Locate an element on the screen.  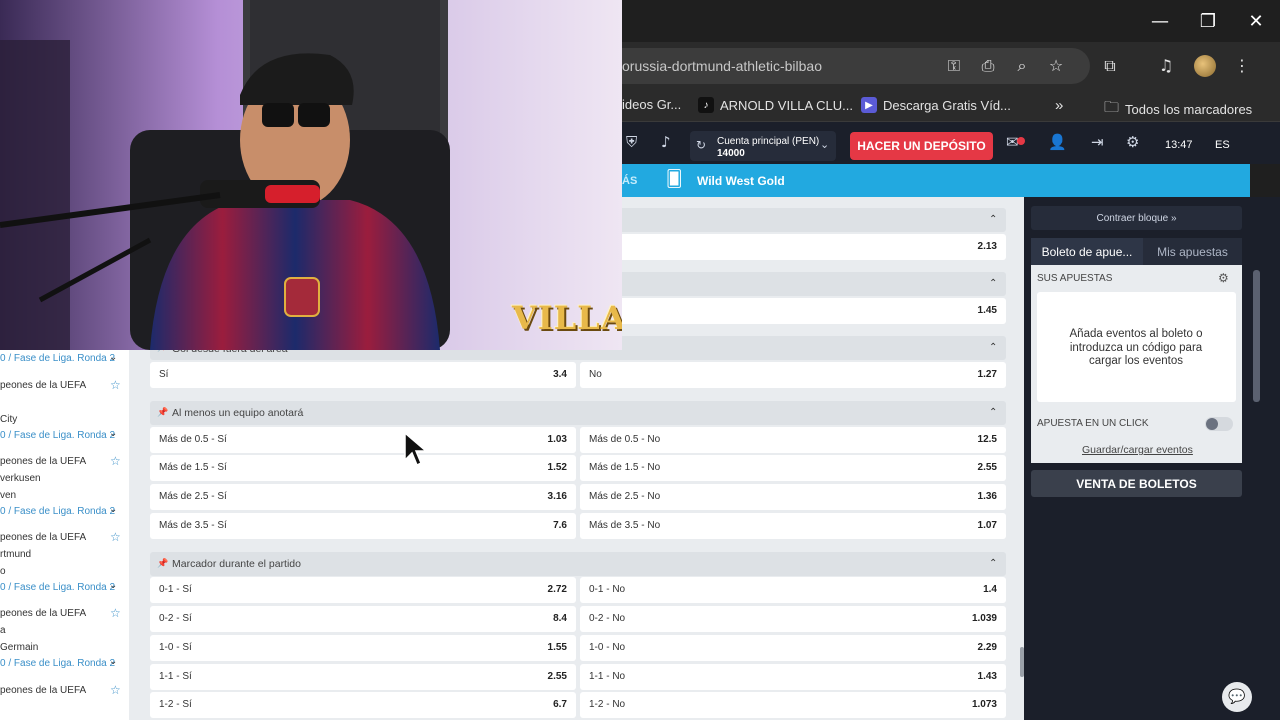
save-load-events-link: Guardar/cargar eventos is located at coordinates (1137, 450).